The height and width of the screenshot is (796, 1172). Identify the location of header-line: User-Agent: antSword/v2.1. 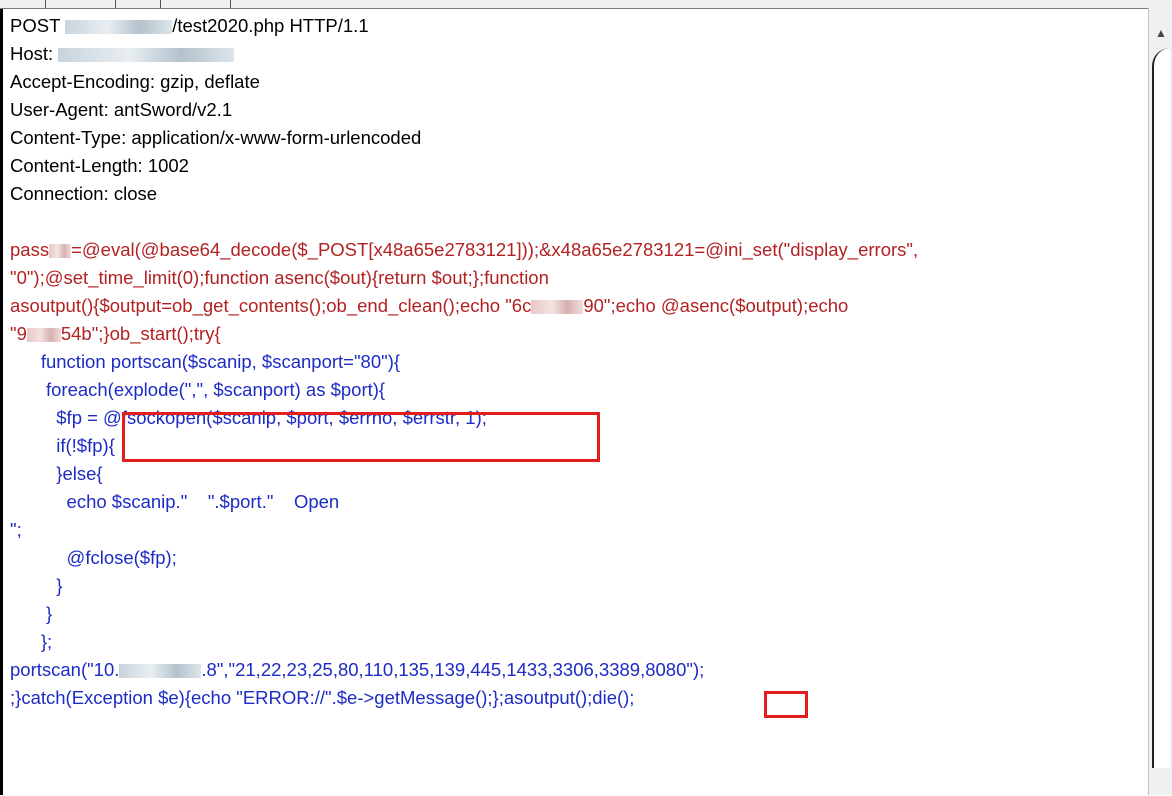
(121, 109).